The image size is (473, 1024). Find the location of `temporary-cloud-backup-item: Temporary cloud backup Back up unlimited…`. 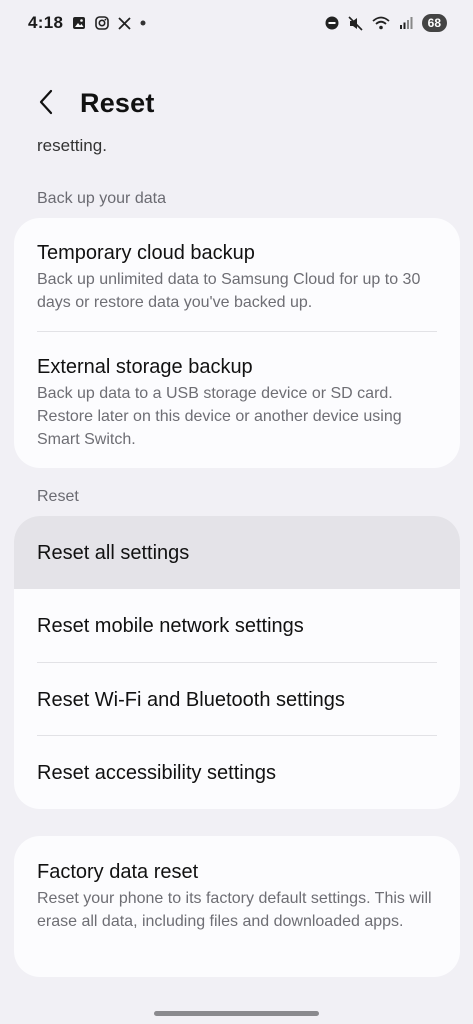

temporary-cloud-backup-item: Temporary cloud backup Back up unlimited… is located at coordinates (237, 275).